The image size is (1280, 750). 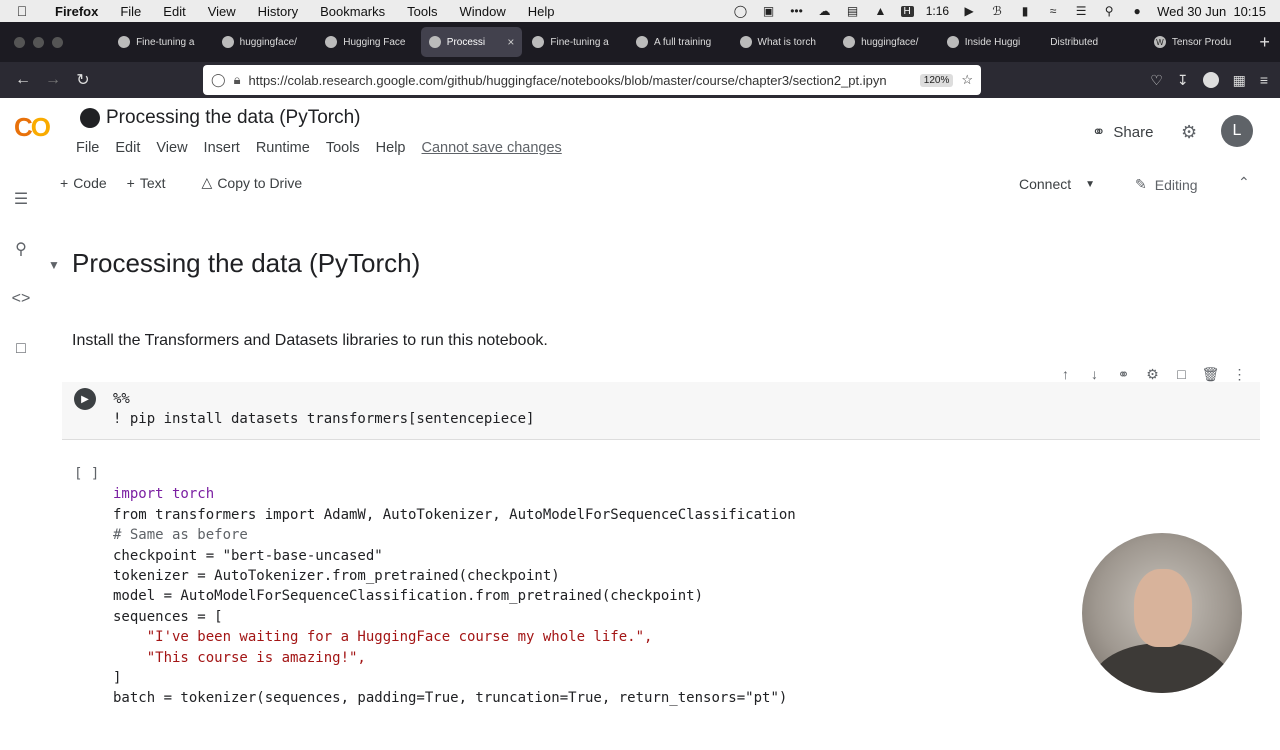 What do you see at coordinates (1166, 184) in the screenshot?
I see `editing-mode-button: ✎ Editing` at bounding box center [1166, 184].